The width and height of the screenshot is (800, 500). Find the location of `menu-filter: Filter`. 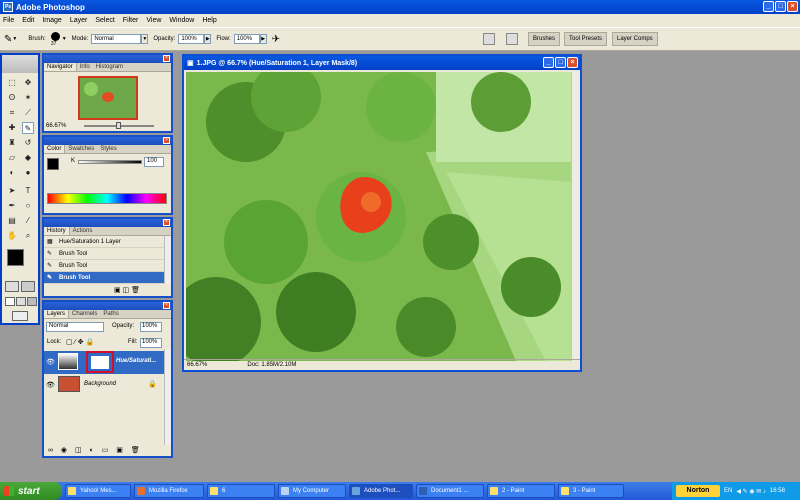

menu-filter: Filter is located at coordinates (131, 20).